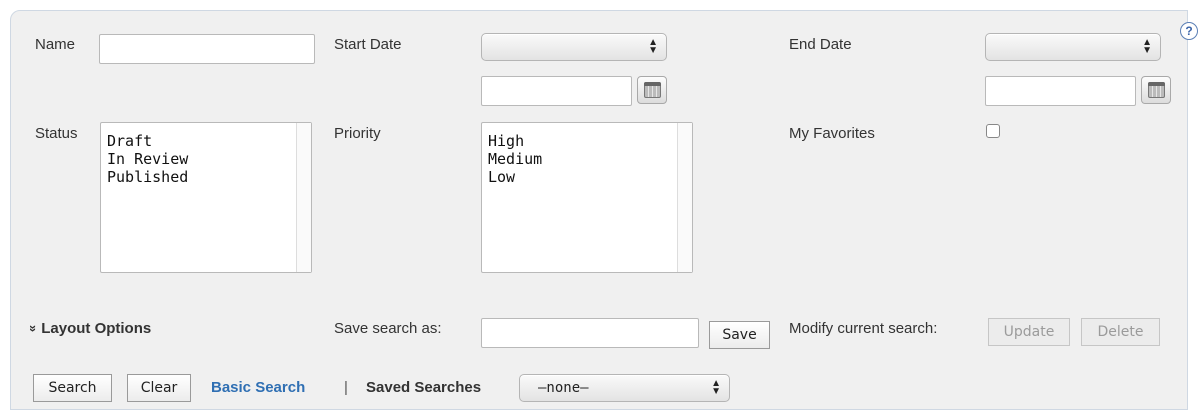  What do you see at coordinates (587, 197) in the screenshot?
I see `priority-listbox: High Medium Low` at bounding box center [587, 197].